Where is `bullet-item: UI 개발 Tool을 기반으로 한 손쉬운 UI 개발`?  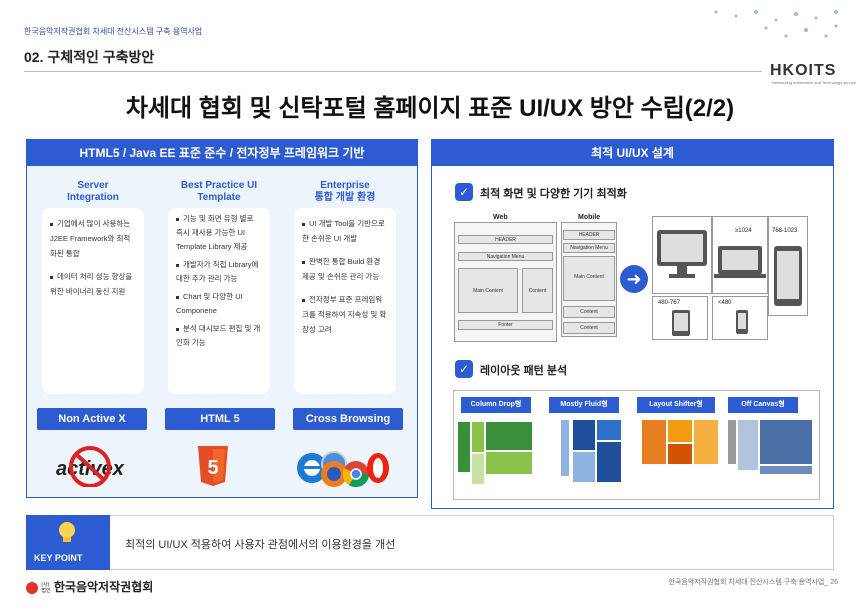 bullet-item: UI 개발 Tool을 기반으로 한 손쉬운 UI 개발 is located at coordinates (345, 231).